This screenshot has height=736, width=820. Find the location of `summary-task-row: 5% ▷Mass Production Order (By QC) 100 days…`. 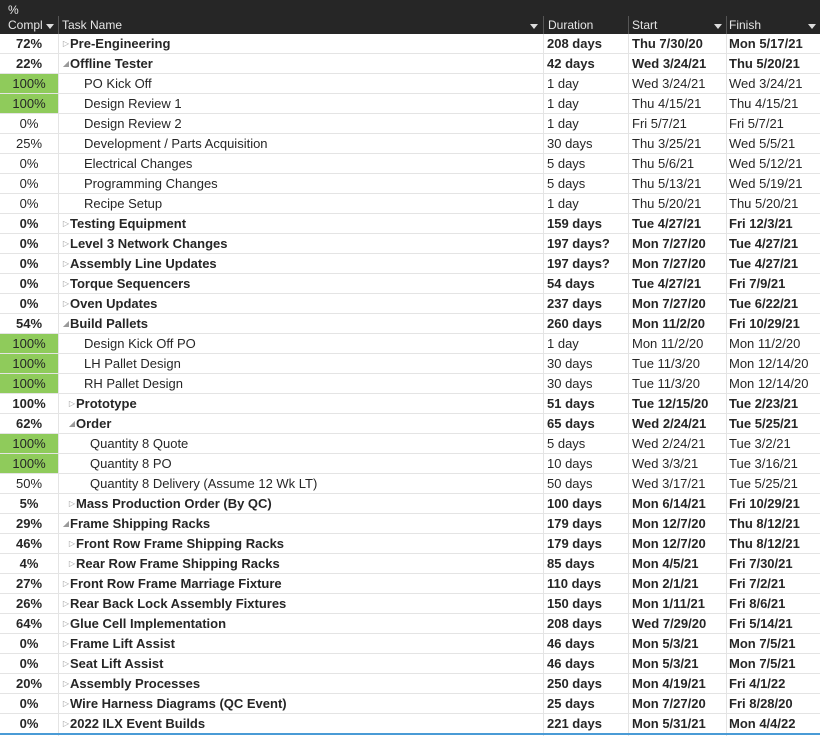

summary-task-row: 5% ▷Mass Production Order (By QC) 100 days… is located at coordinates (410, 504).